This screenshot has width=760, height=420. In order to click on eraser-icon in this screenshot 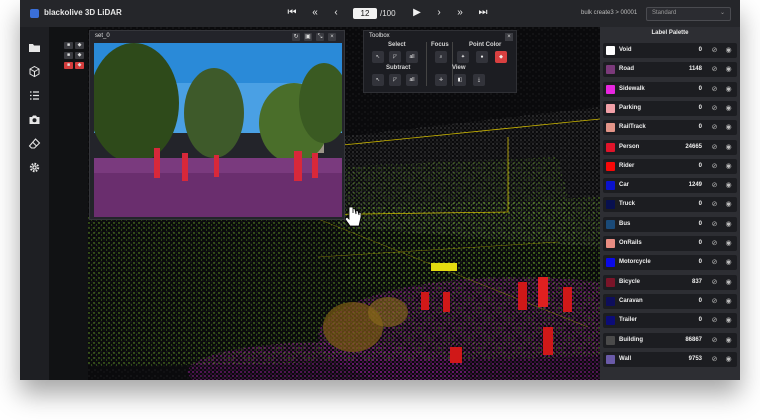, I will do `click(34, 143)`.